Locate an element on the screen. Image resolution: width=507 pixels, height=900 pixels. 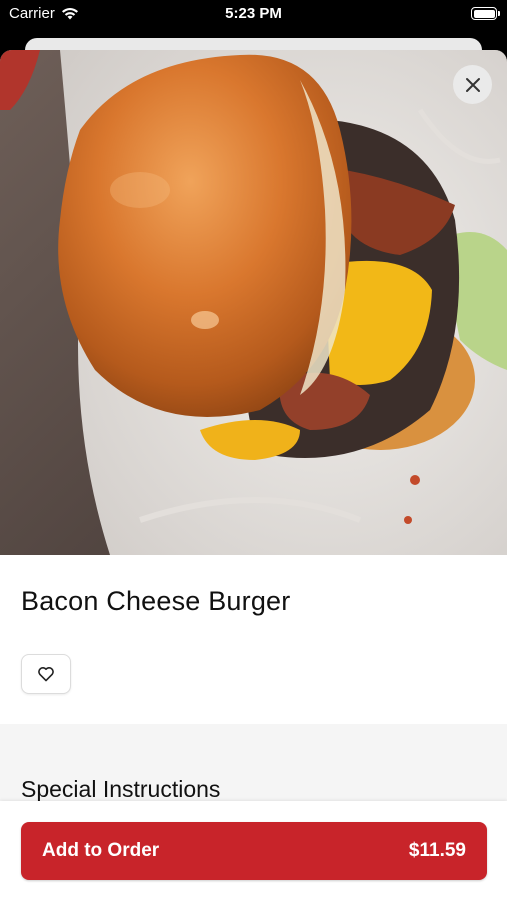
close-button is located at coordinates (472, 84).